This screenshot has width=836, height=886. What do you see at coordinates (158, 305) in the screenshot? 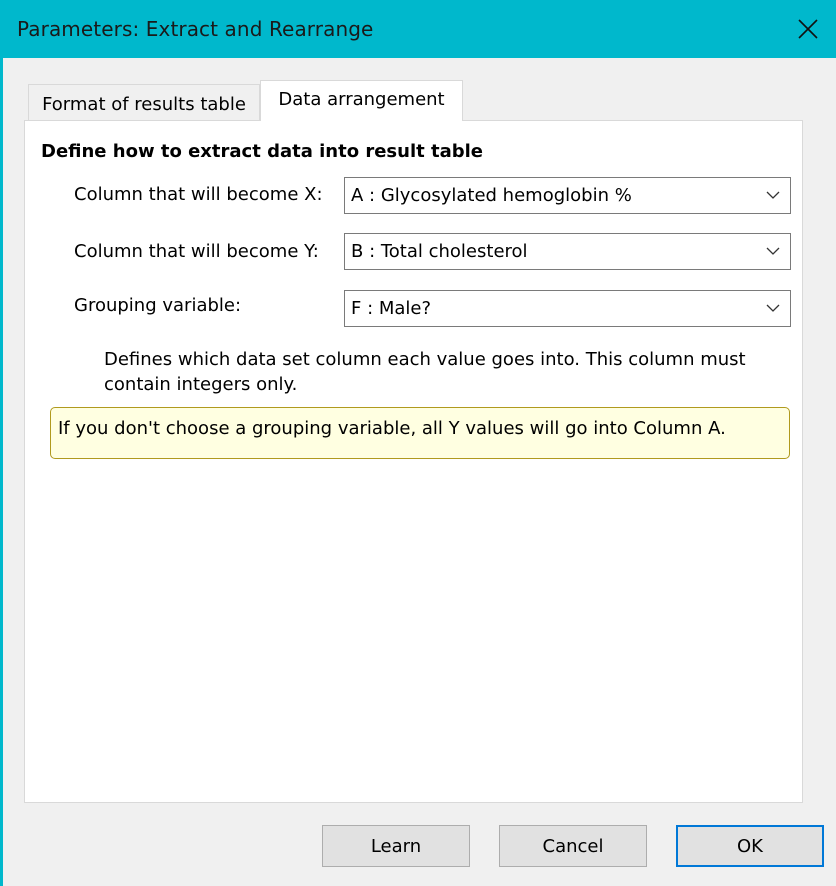
I see `grouping-variable-label: Grouping variable:` at bounding box center [158, 305].